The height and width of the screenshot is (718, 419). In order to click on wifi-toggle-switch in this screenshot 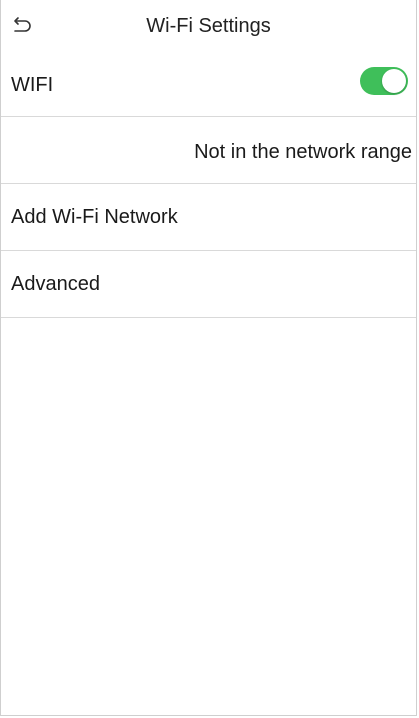, I will do `click(384, 81)`.